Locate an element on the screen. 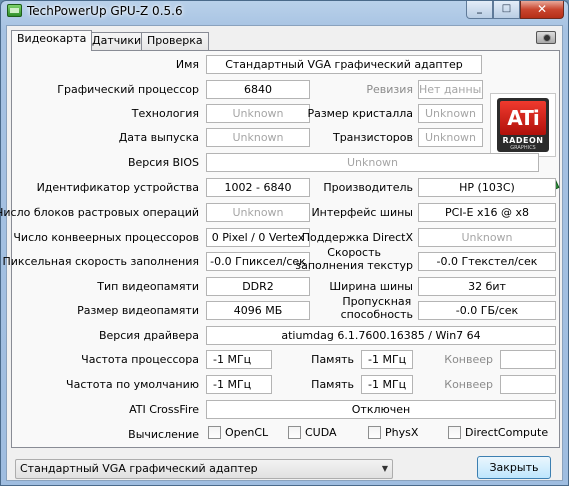  field-die-size: Unknown is located at coordinates (450, 113).